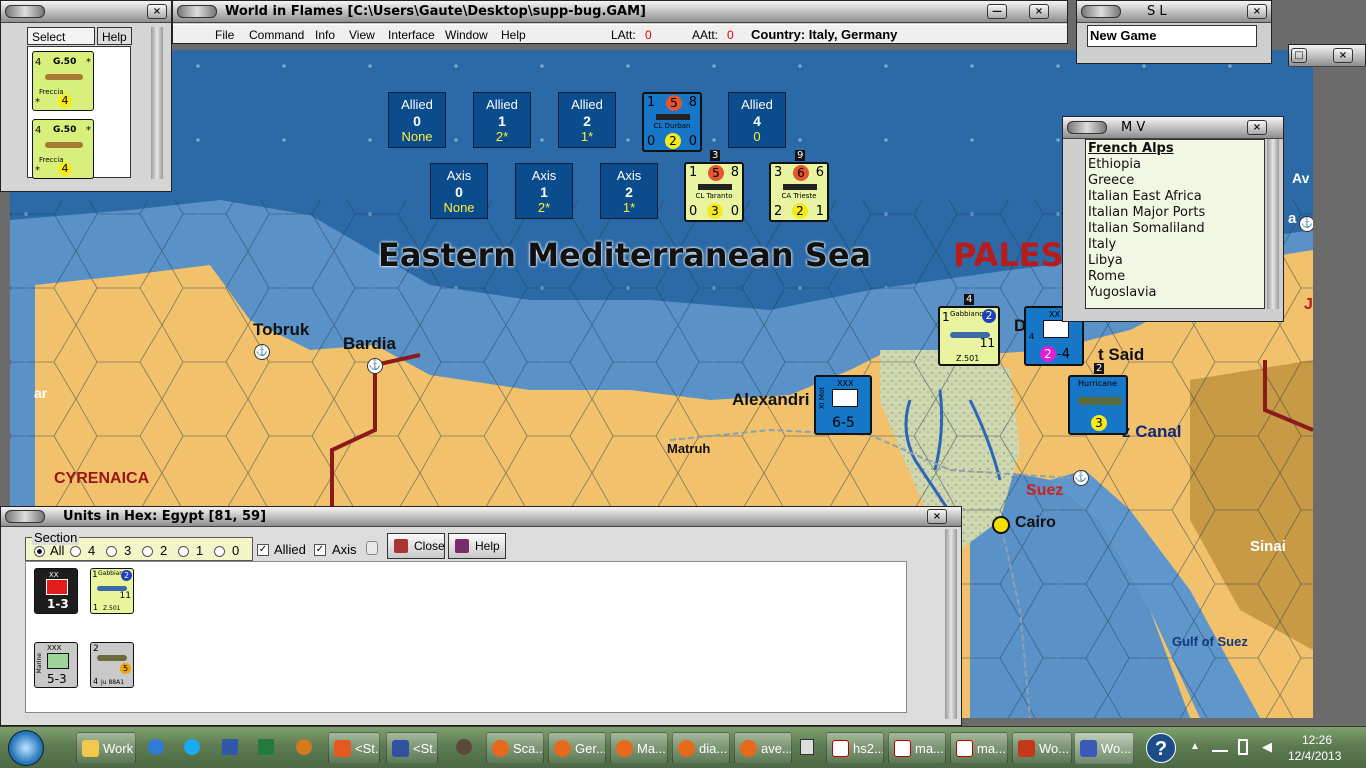  What do you see at coordinates (1327, 56) in the screenshot?
I see `minimized-window-caption: □ ×` at bounding box center [1327, 56].